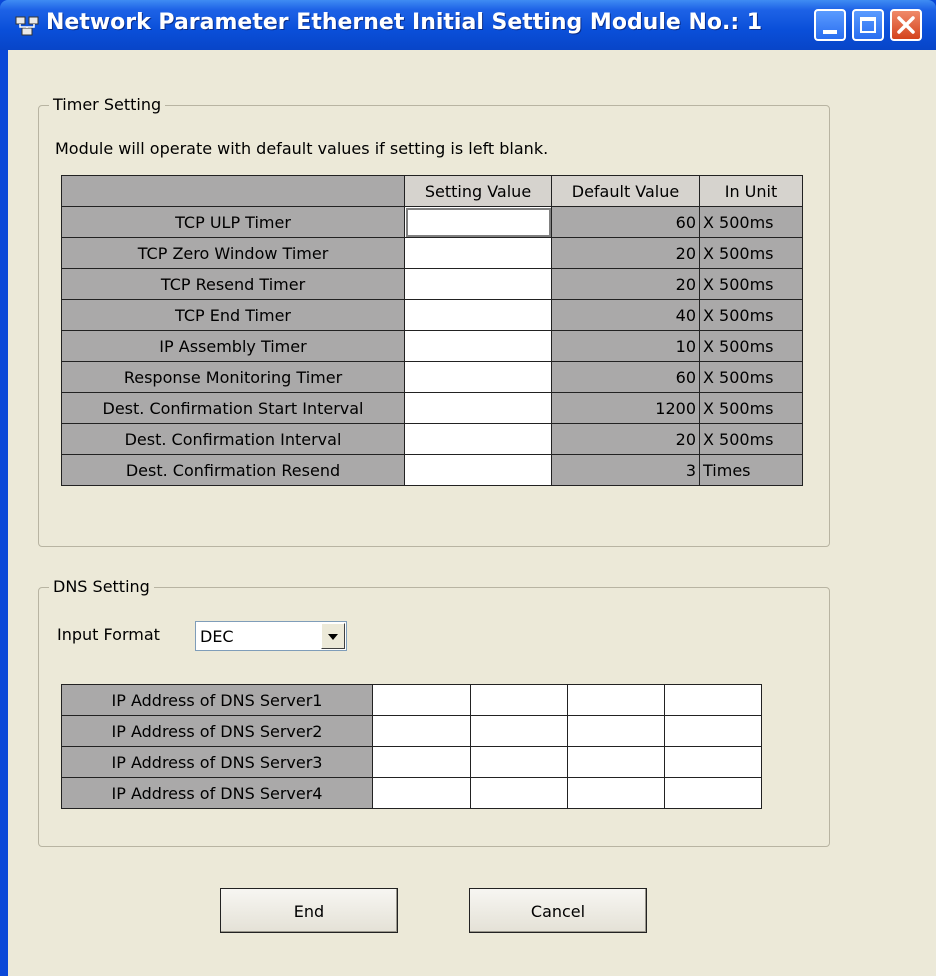  What do you see at coordinates (625, 346) in the screenshot?
I see `default-value: 10` at bounding box center [625, 346].